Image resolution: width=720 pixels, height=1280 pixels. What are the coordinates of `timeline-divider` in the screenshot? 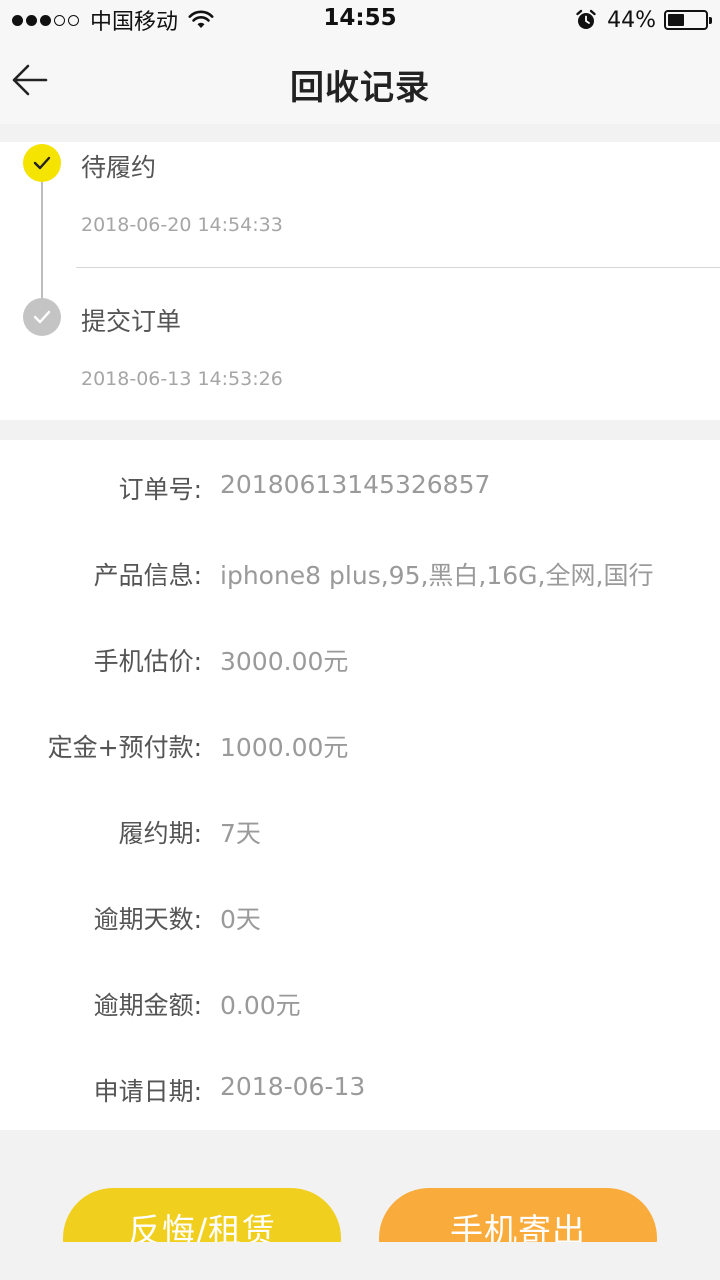 It's located at (398, 267).